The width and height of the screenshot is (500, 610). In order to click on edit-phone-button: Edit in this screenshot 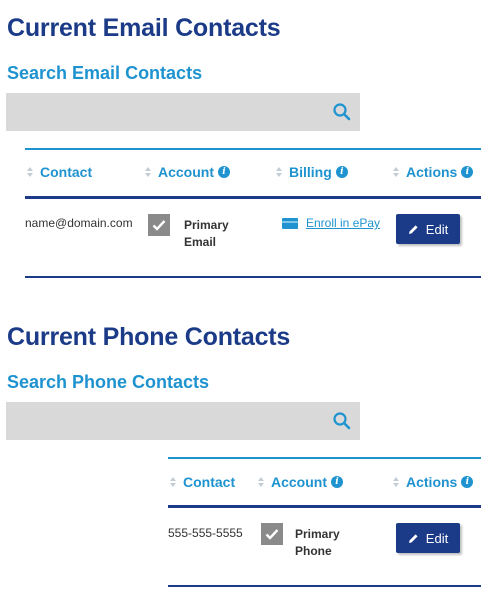, I will do `click(428, 538)`.